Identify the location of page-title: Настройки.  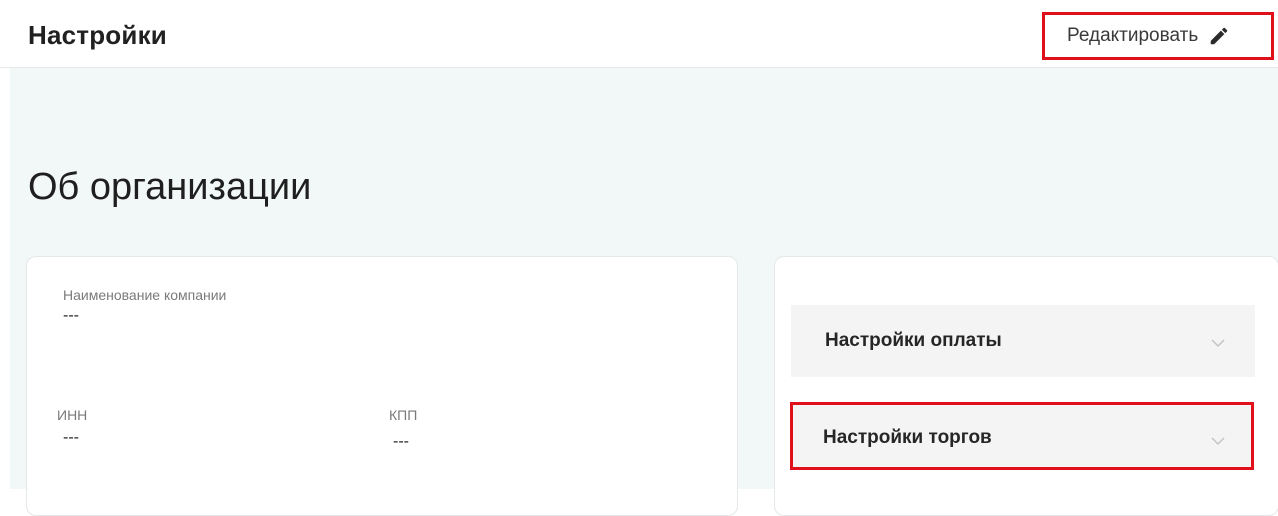
(97, 35).